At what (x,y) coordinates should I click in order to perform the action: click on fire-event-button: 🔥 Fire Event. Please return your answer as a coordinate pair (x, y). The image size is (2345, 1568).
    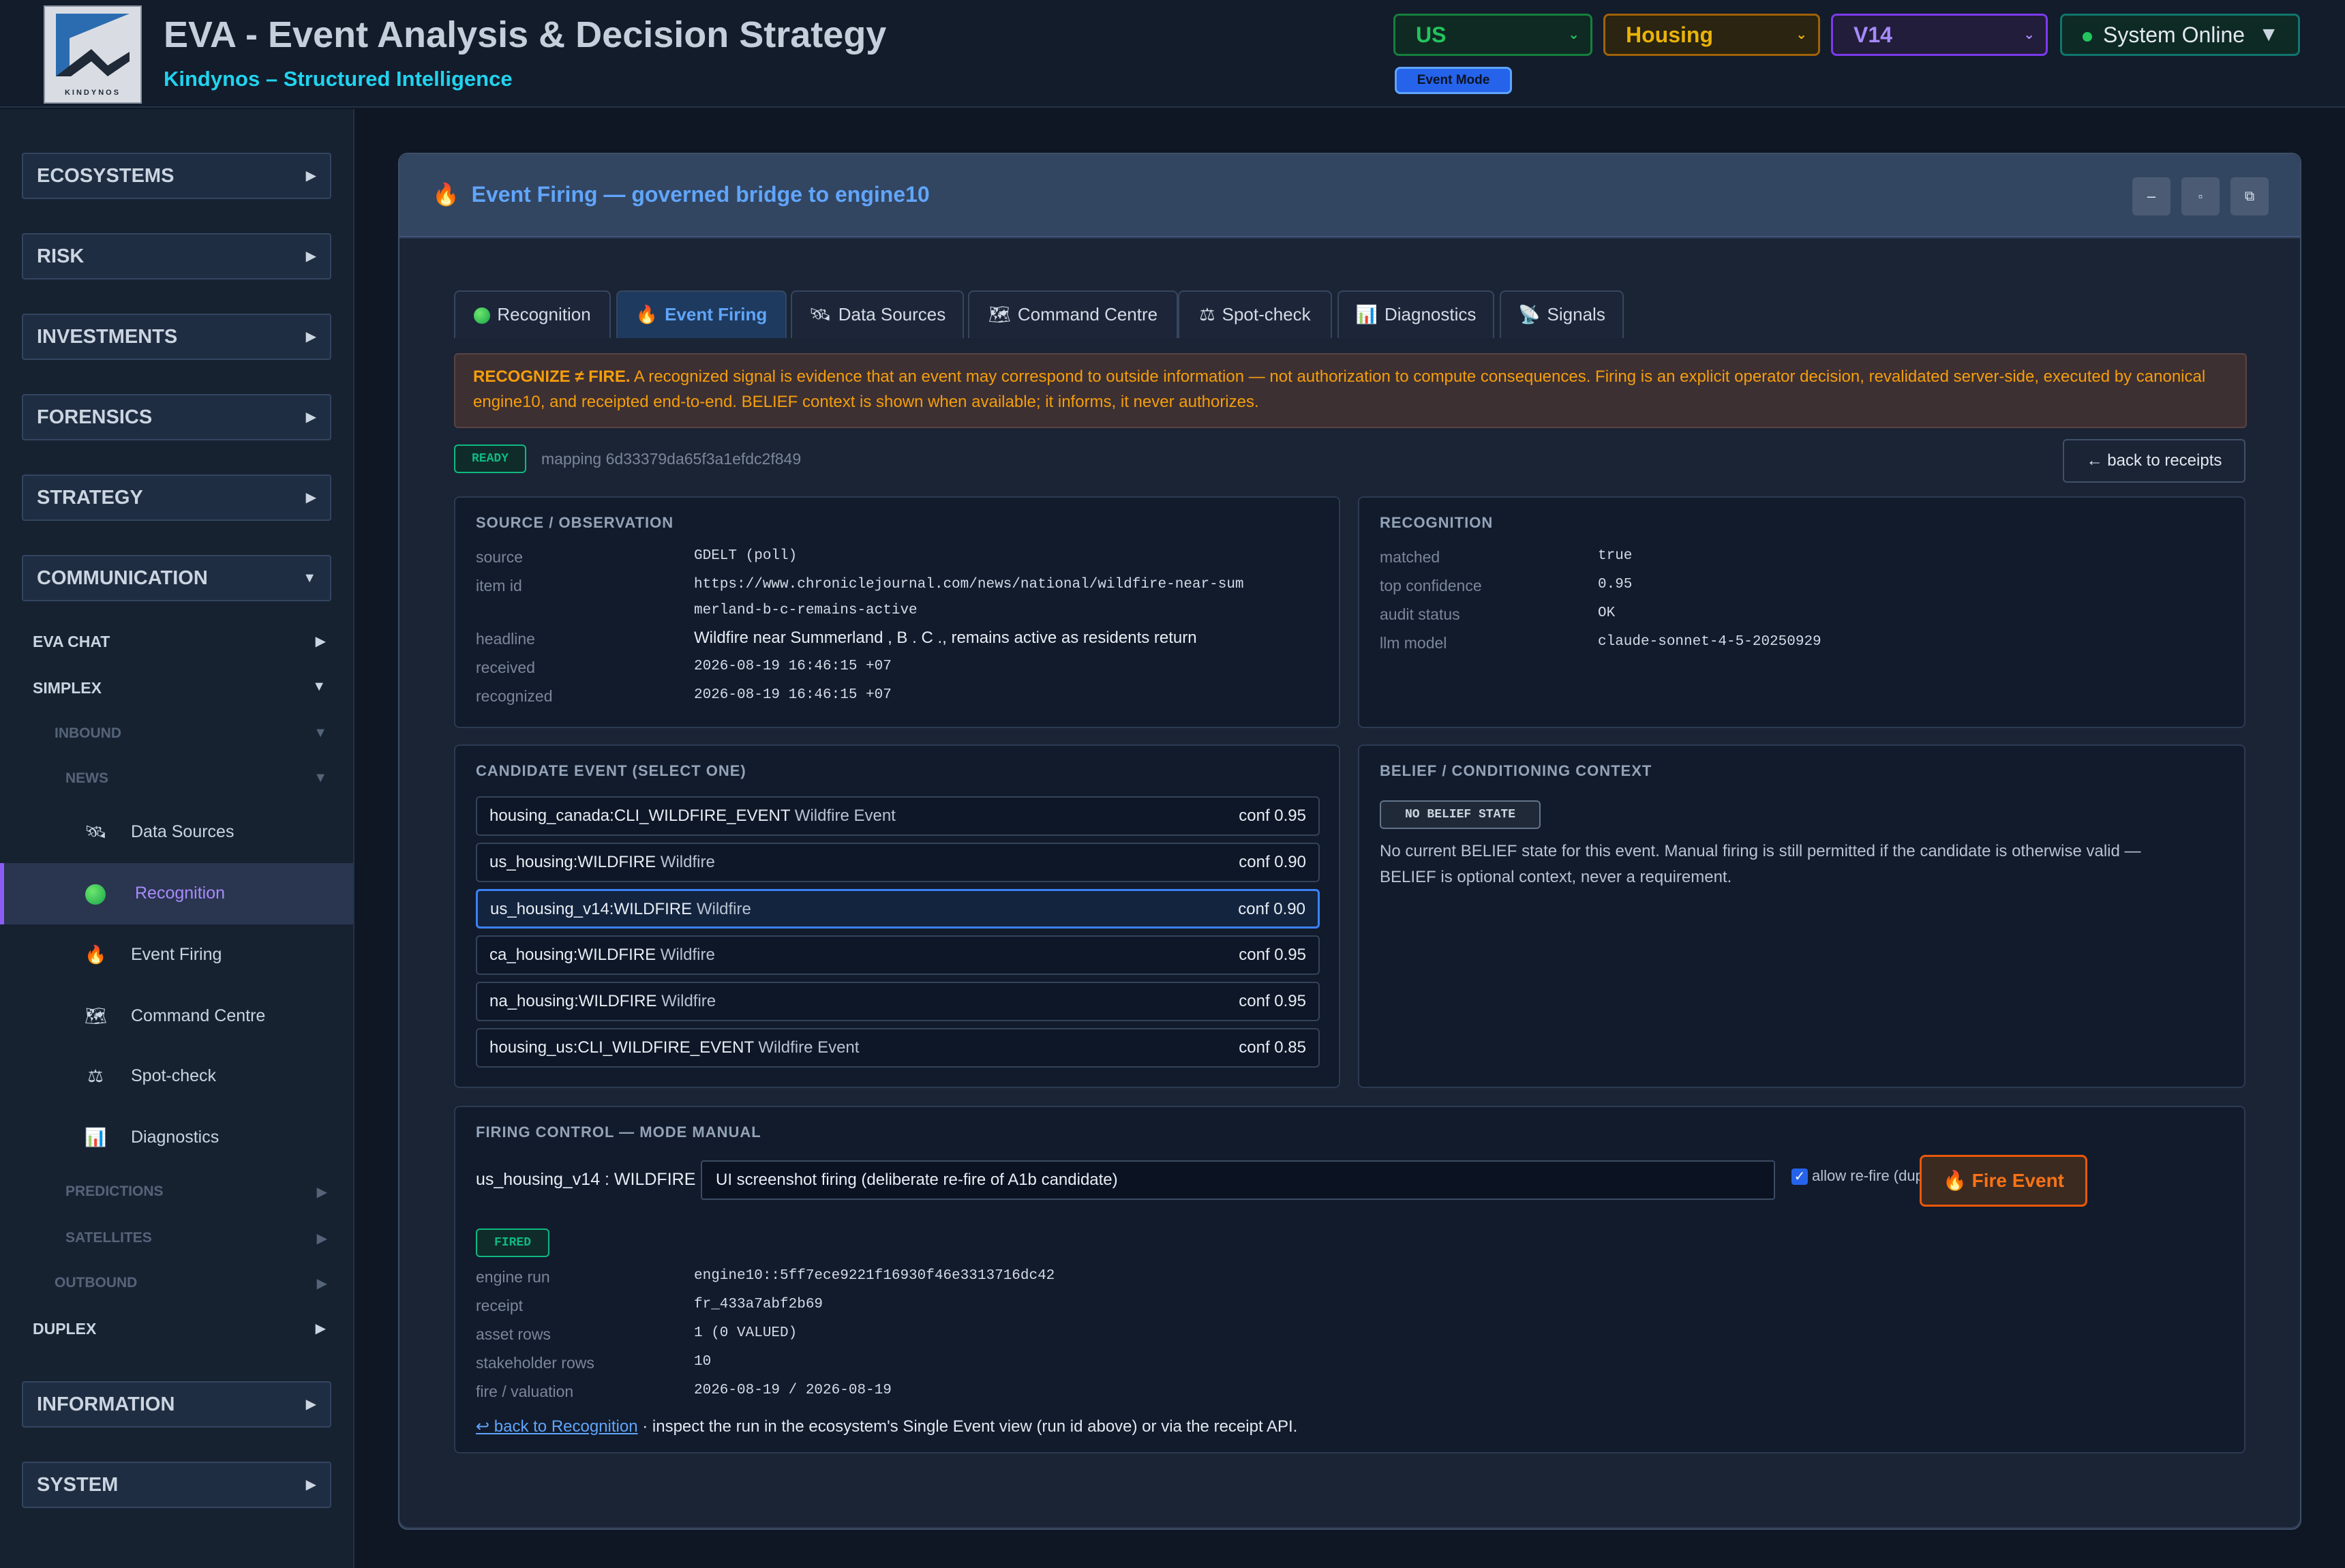
    Looking at the image, I should click on (2003, 1181).